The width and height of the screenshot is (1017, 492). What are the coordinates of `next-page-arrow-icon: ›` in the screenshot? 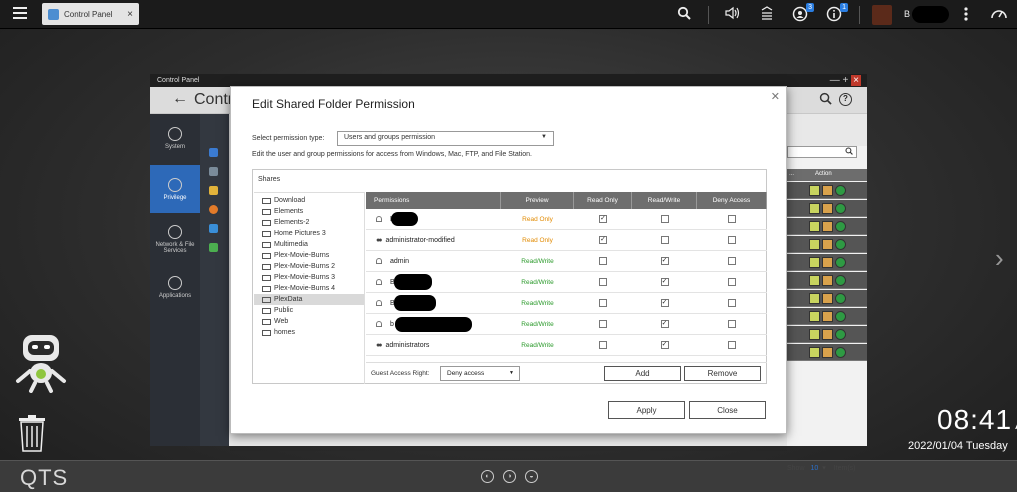 It's located at (999, 258).